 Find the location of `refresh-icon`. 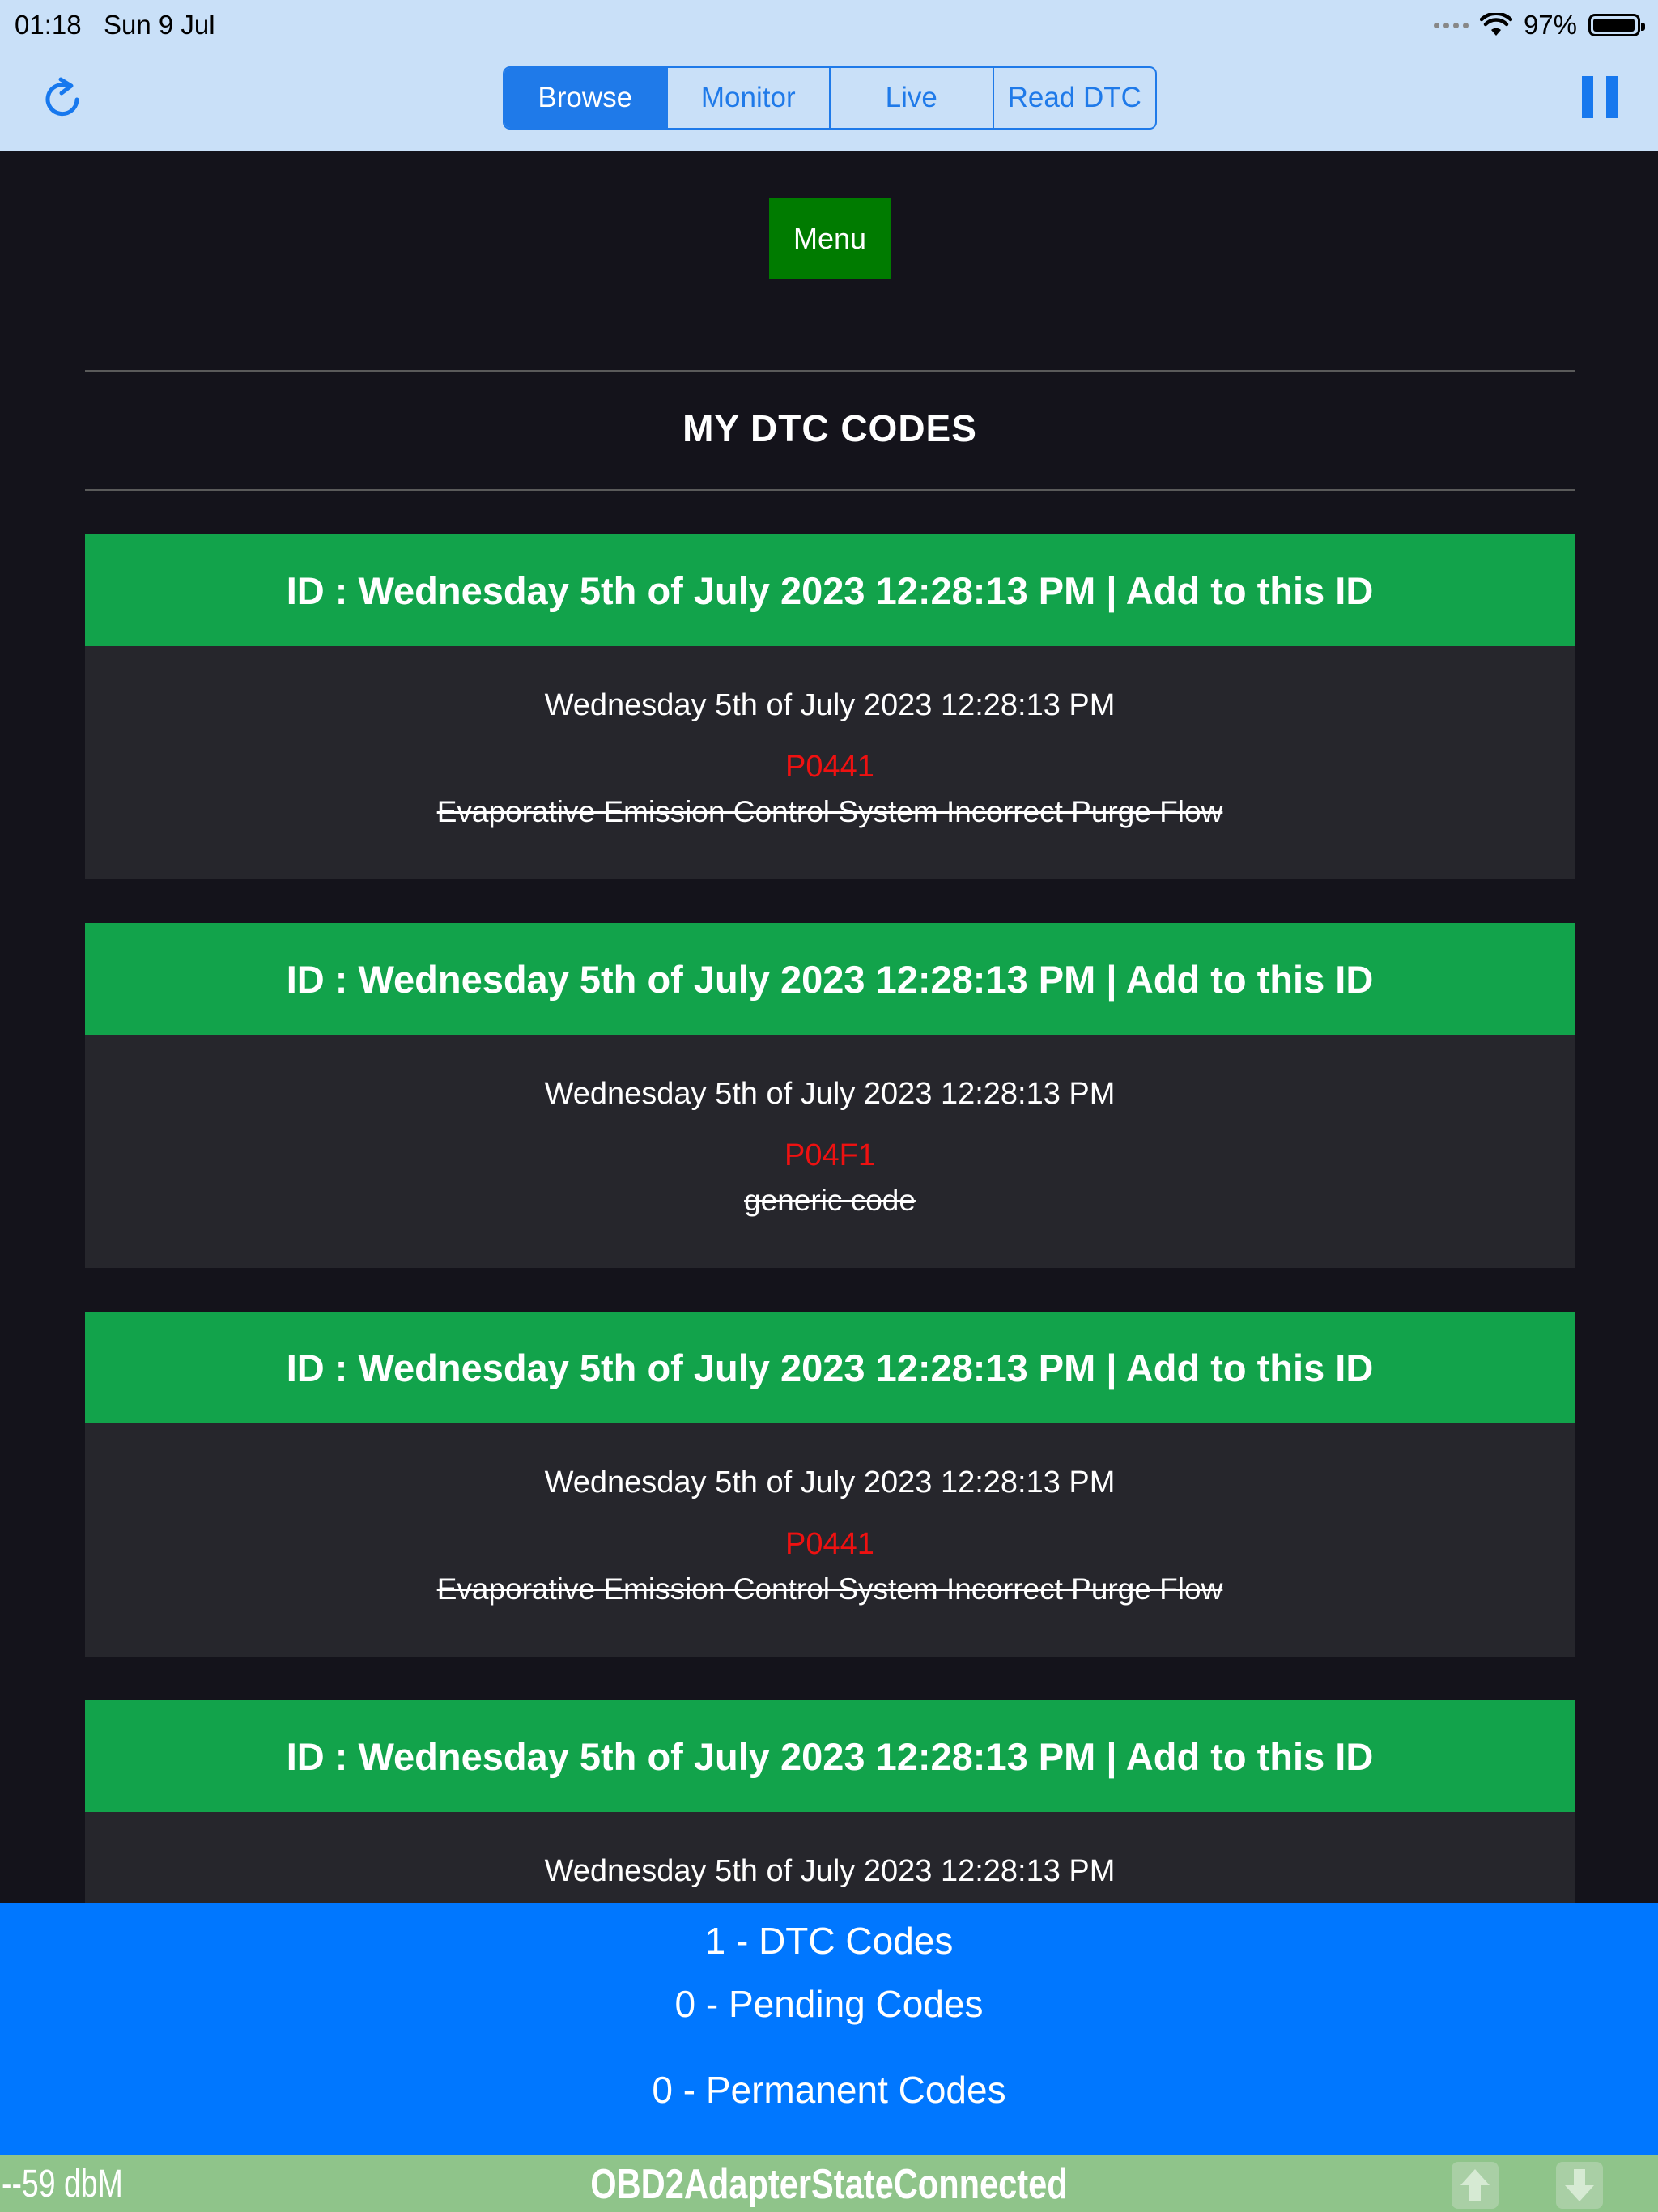

refresh-icon is located at coordinates (63, 99).